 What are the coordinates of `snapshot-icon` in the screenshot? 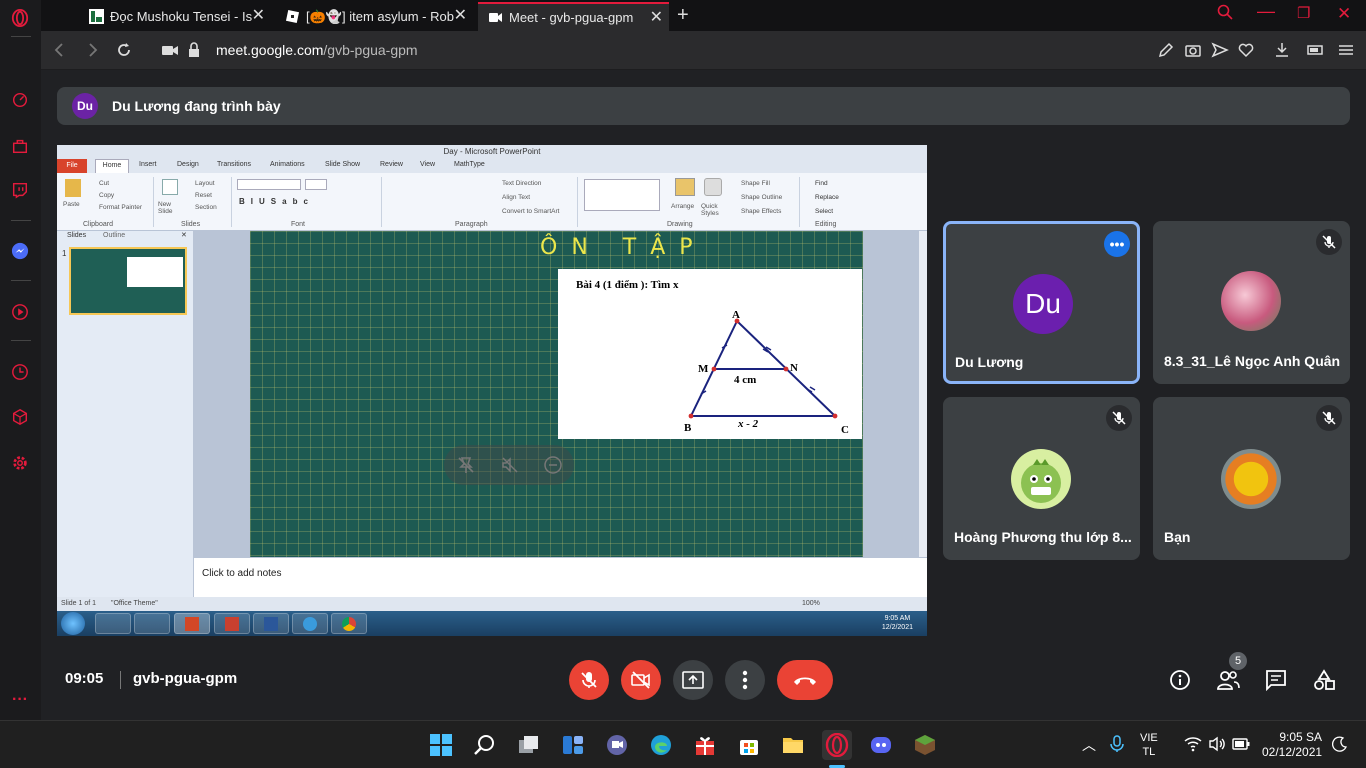 It's located at (1193, 50).